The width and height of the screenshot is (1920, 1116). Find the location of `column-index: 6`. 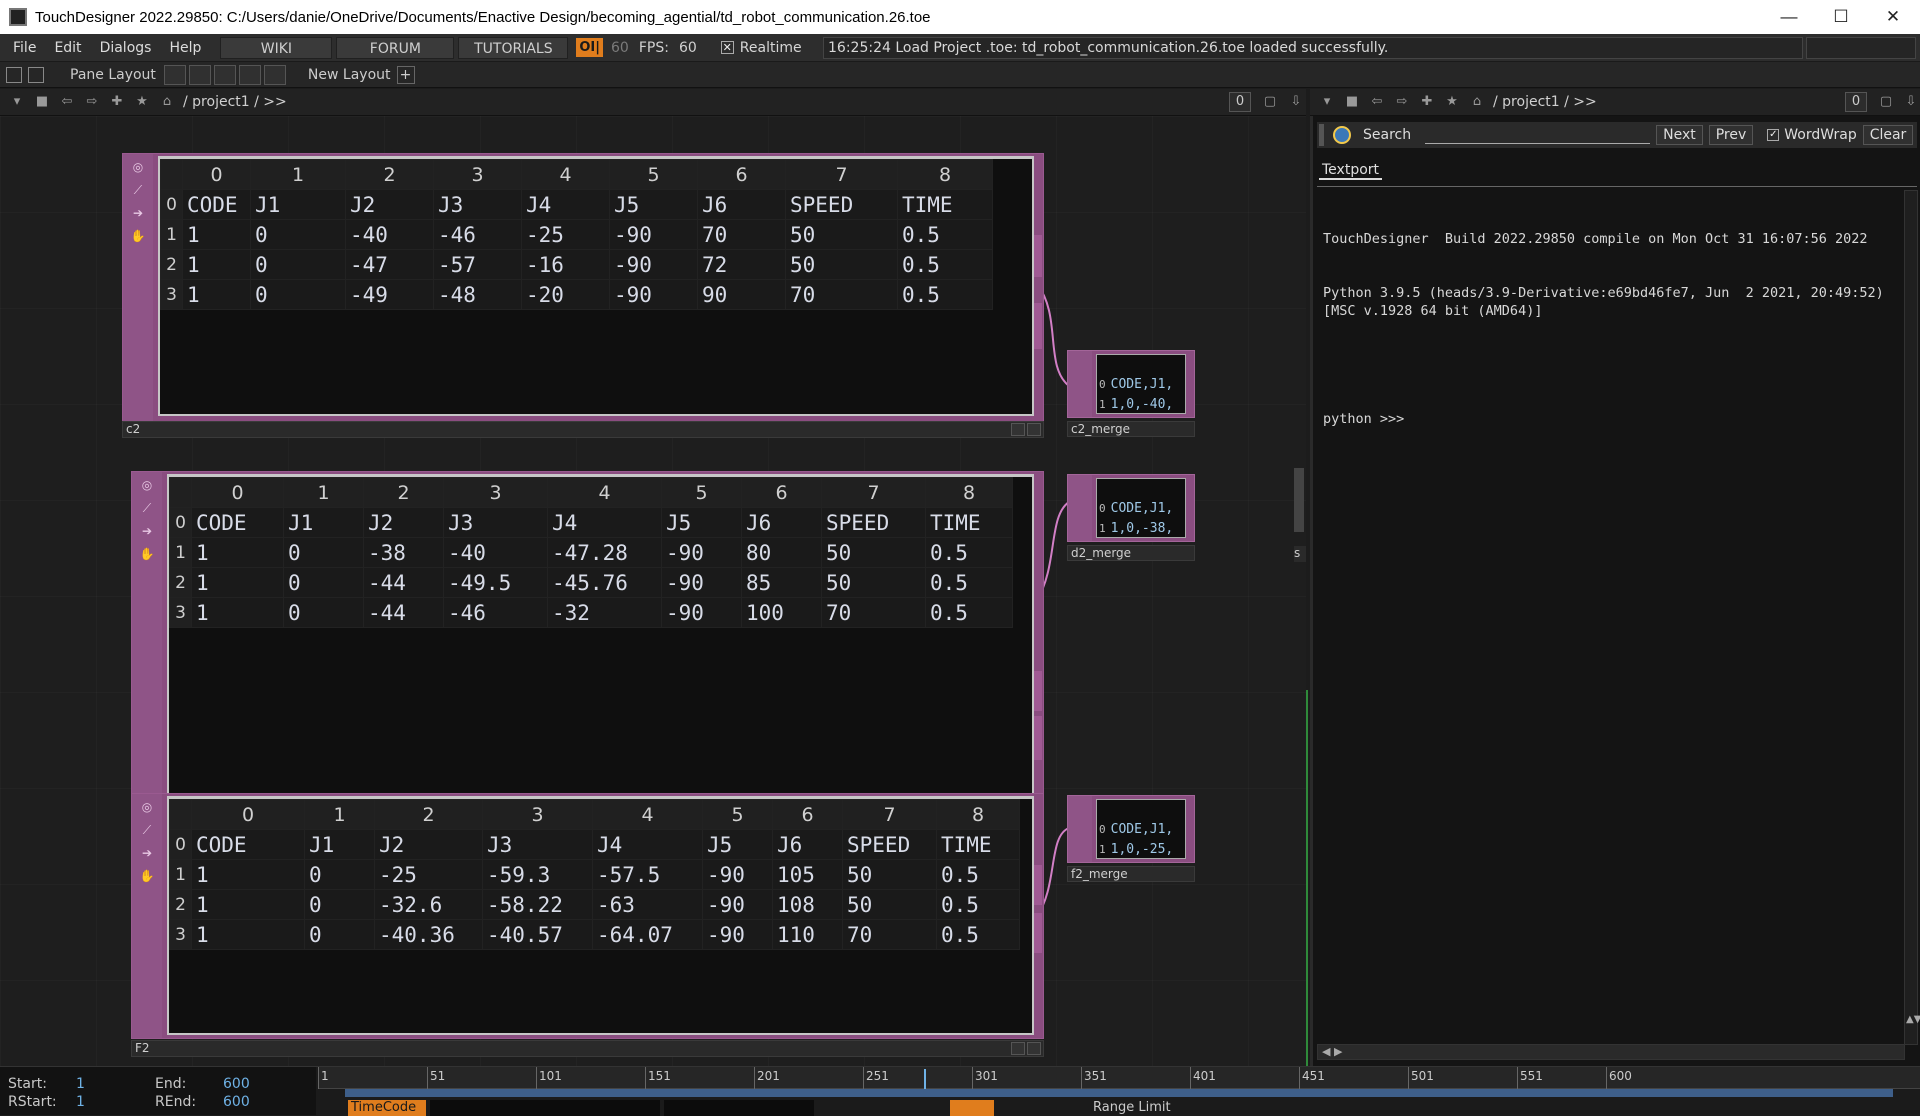

column-index: 6 is located at coordinates (781, 492).